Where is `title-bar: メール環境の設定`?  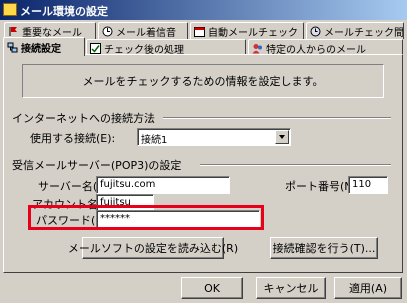
title-bar: メール環境の設定 is located at coordinates (203, 10).